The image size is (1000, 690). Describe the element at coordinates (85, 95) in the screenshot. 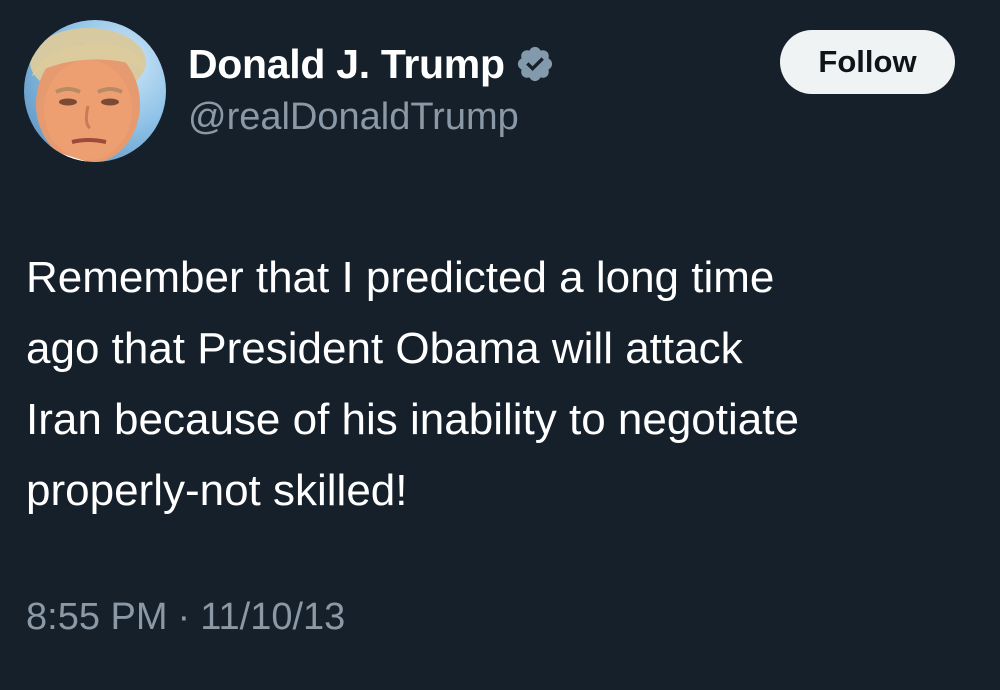

I see `avatar-portrait-icon` at that location.